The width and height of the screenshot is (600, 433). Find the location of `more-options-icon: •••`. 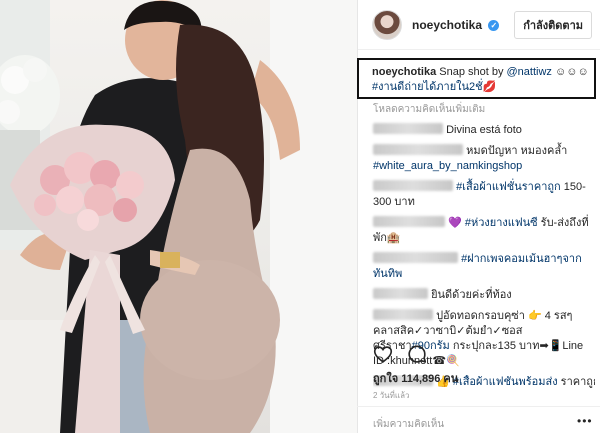

more-options-icon: ••• is located at coordinates (585, 421).